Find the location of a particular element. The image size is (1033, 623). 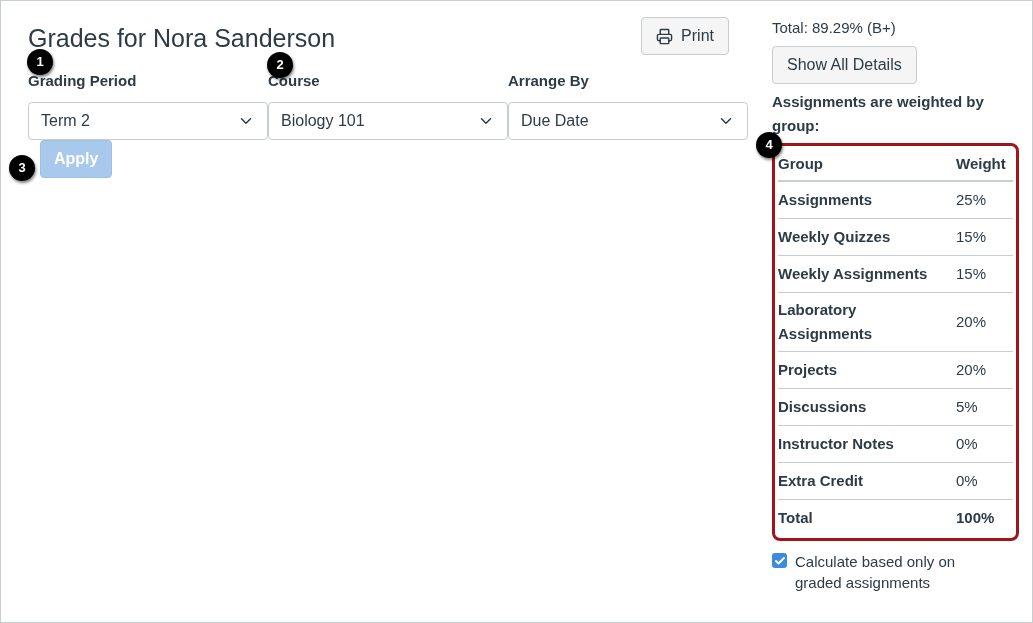

printer-icon is located at coordinates (665, 36).